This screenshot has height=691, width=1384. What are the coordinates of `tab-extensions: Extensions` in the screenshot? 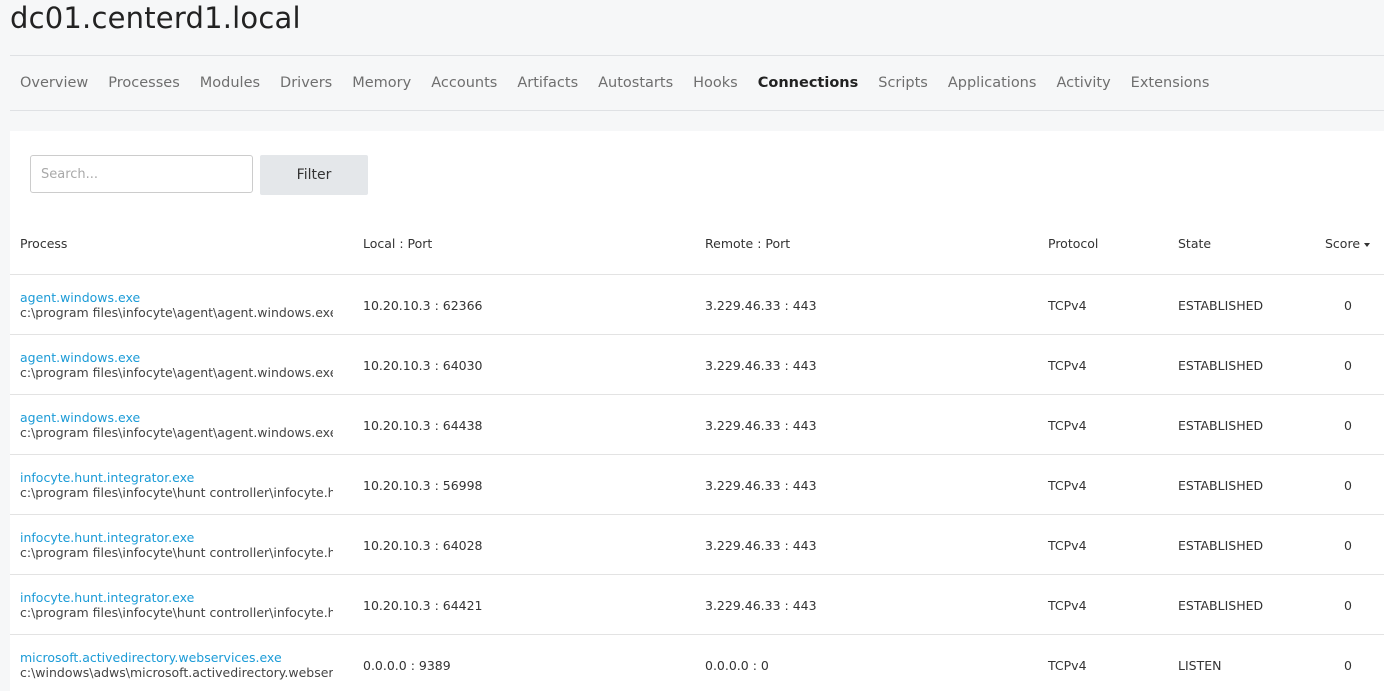 It's located at (1170, 83).